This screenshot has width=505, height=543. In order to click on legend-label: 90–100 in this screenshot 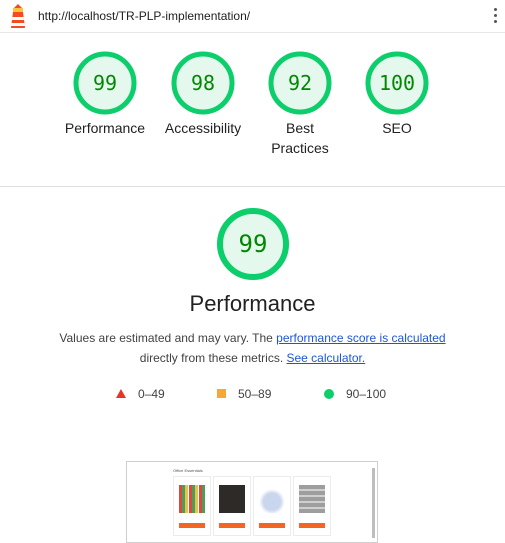, I will do `click(366, 393)`.